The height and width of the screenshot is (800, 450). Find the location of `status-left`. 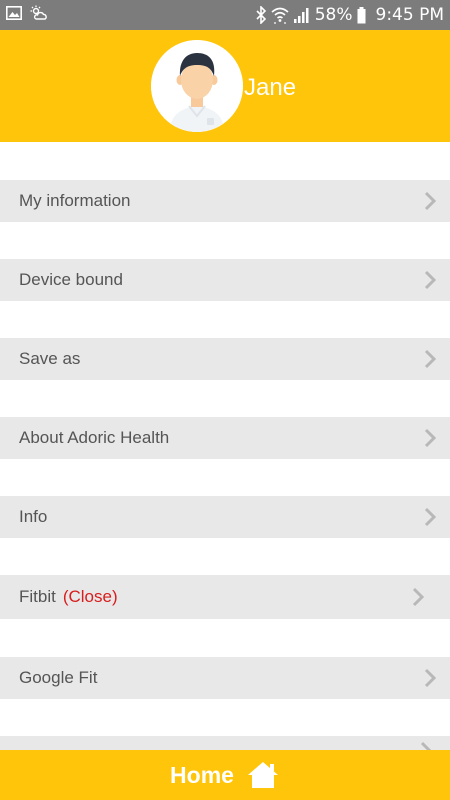

status-left is located at coordinates (27, 15).